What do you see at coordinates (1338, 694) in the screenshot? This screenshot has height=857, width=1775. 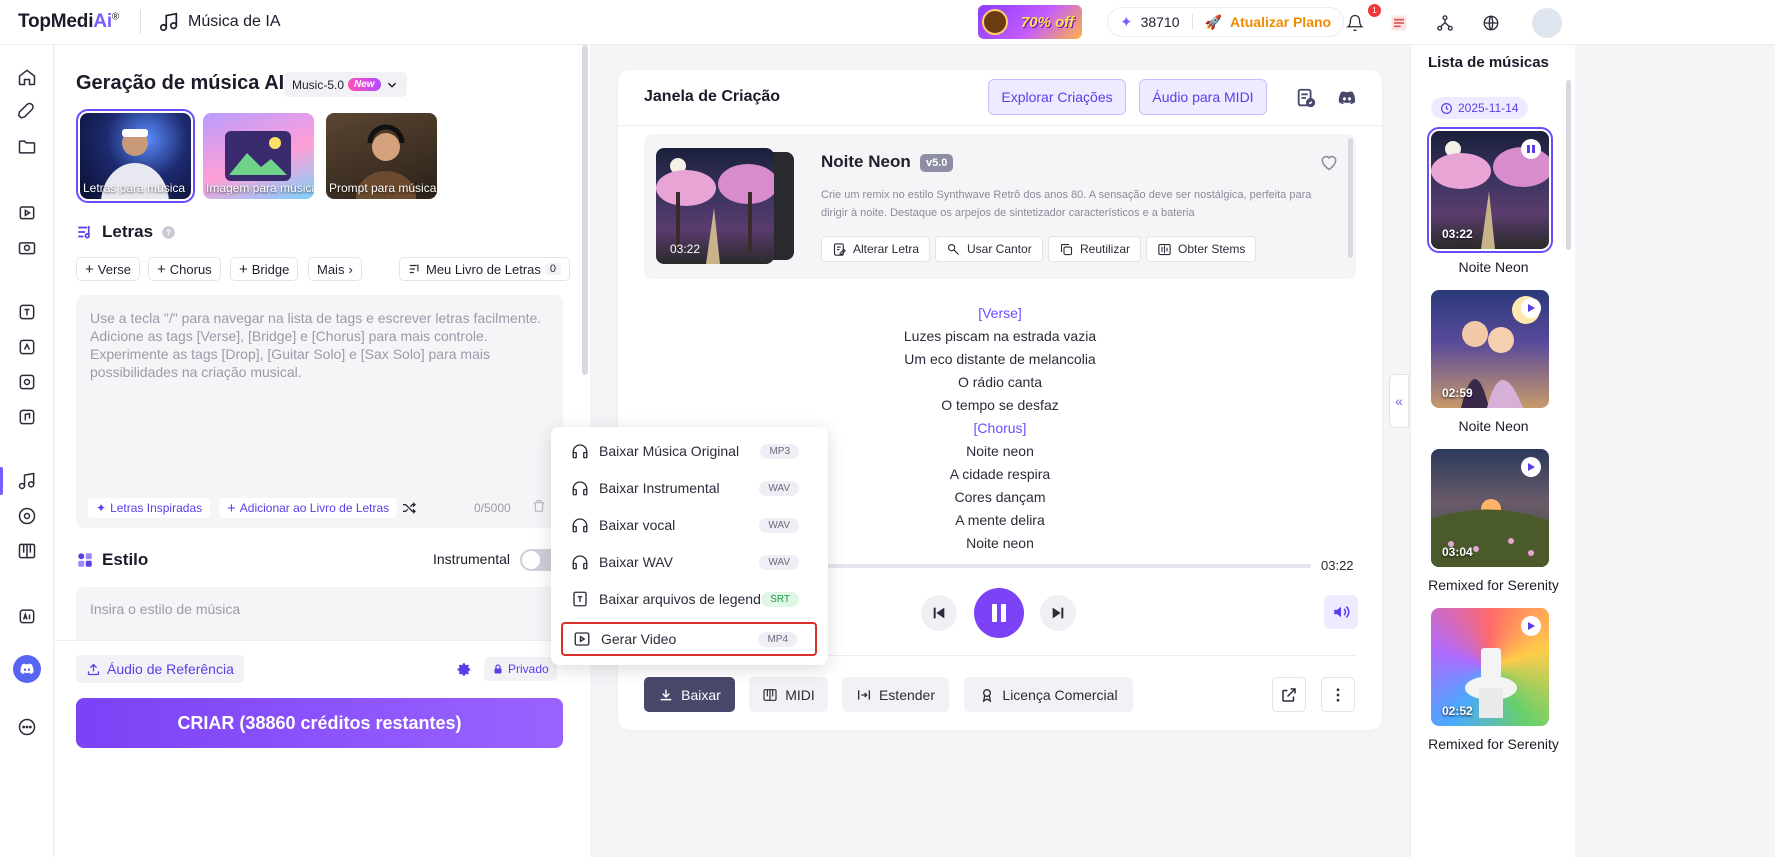 I see `more-options-button` at bounding box center [1338, 694].